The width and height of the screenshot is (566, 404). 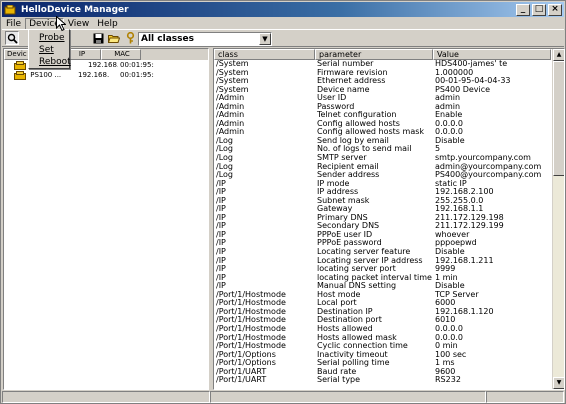 What do you see at coordinates (343, 89) in the screenshot?
I see `cell-parameter: Device name` at bounding box center [343, 89].